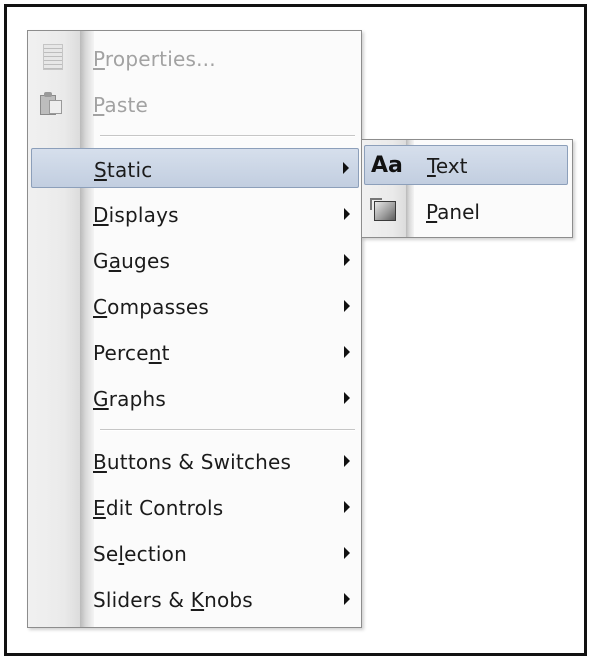  I want to click on menu-item-displays: Displays, so click(194, 214).